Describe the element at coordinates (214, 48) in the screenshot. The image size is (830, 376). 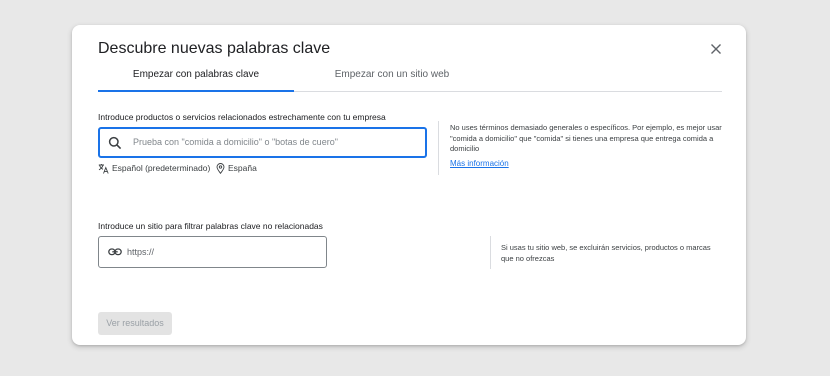
I see `dialog-title: Descubre nuevas palabras clave` at that location.